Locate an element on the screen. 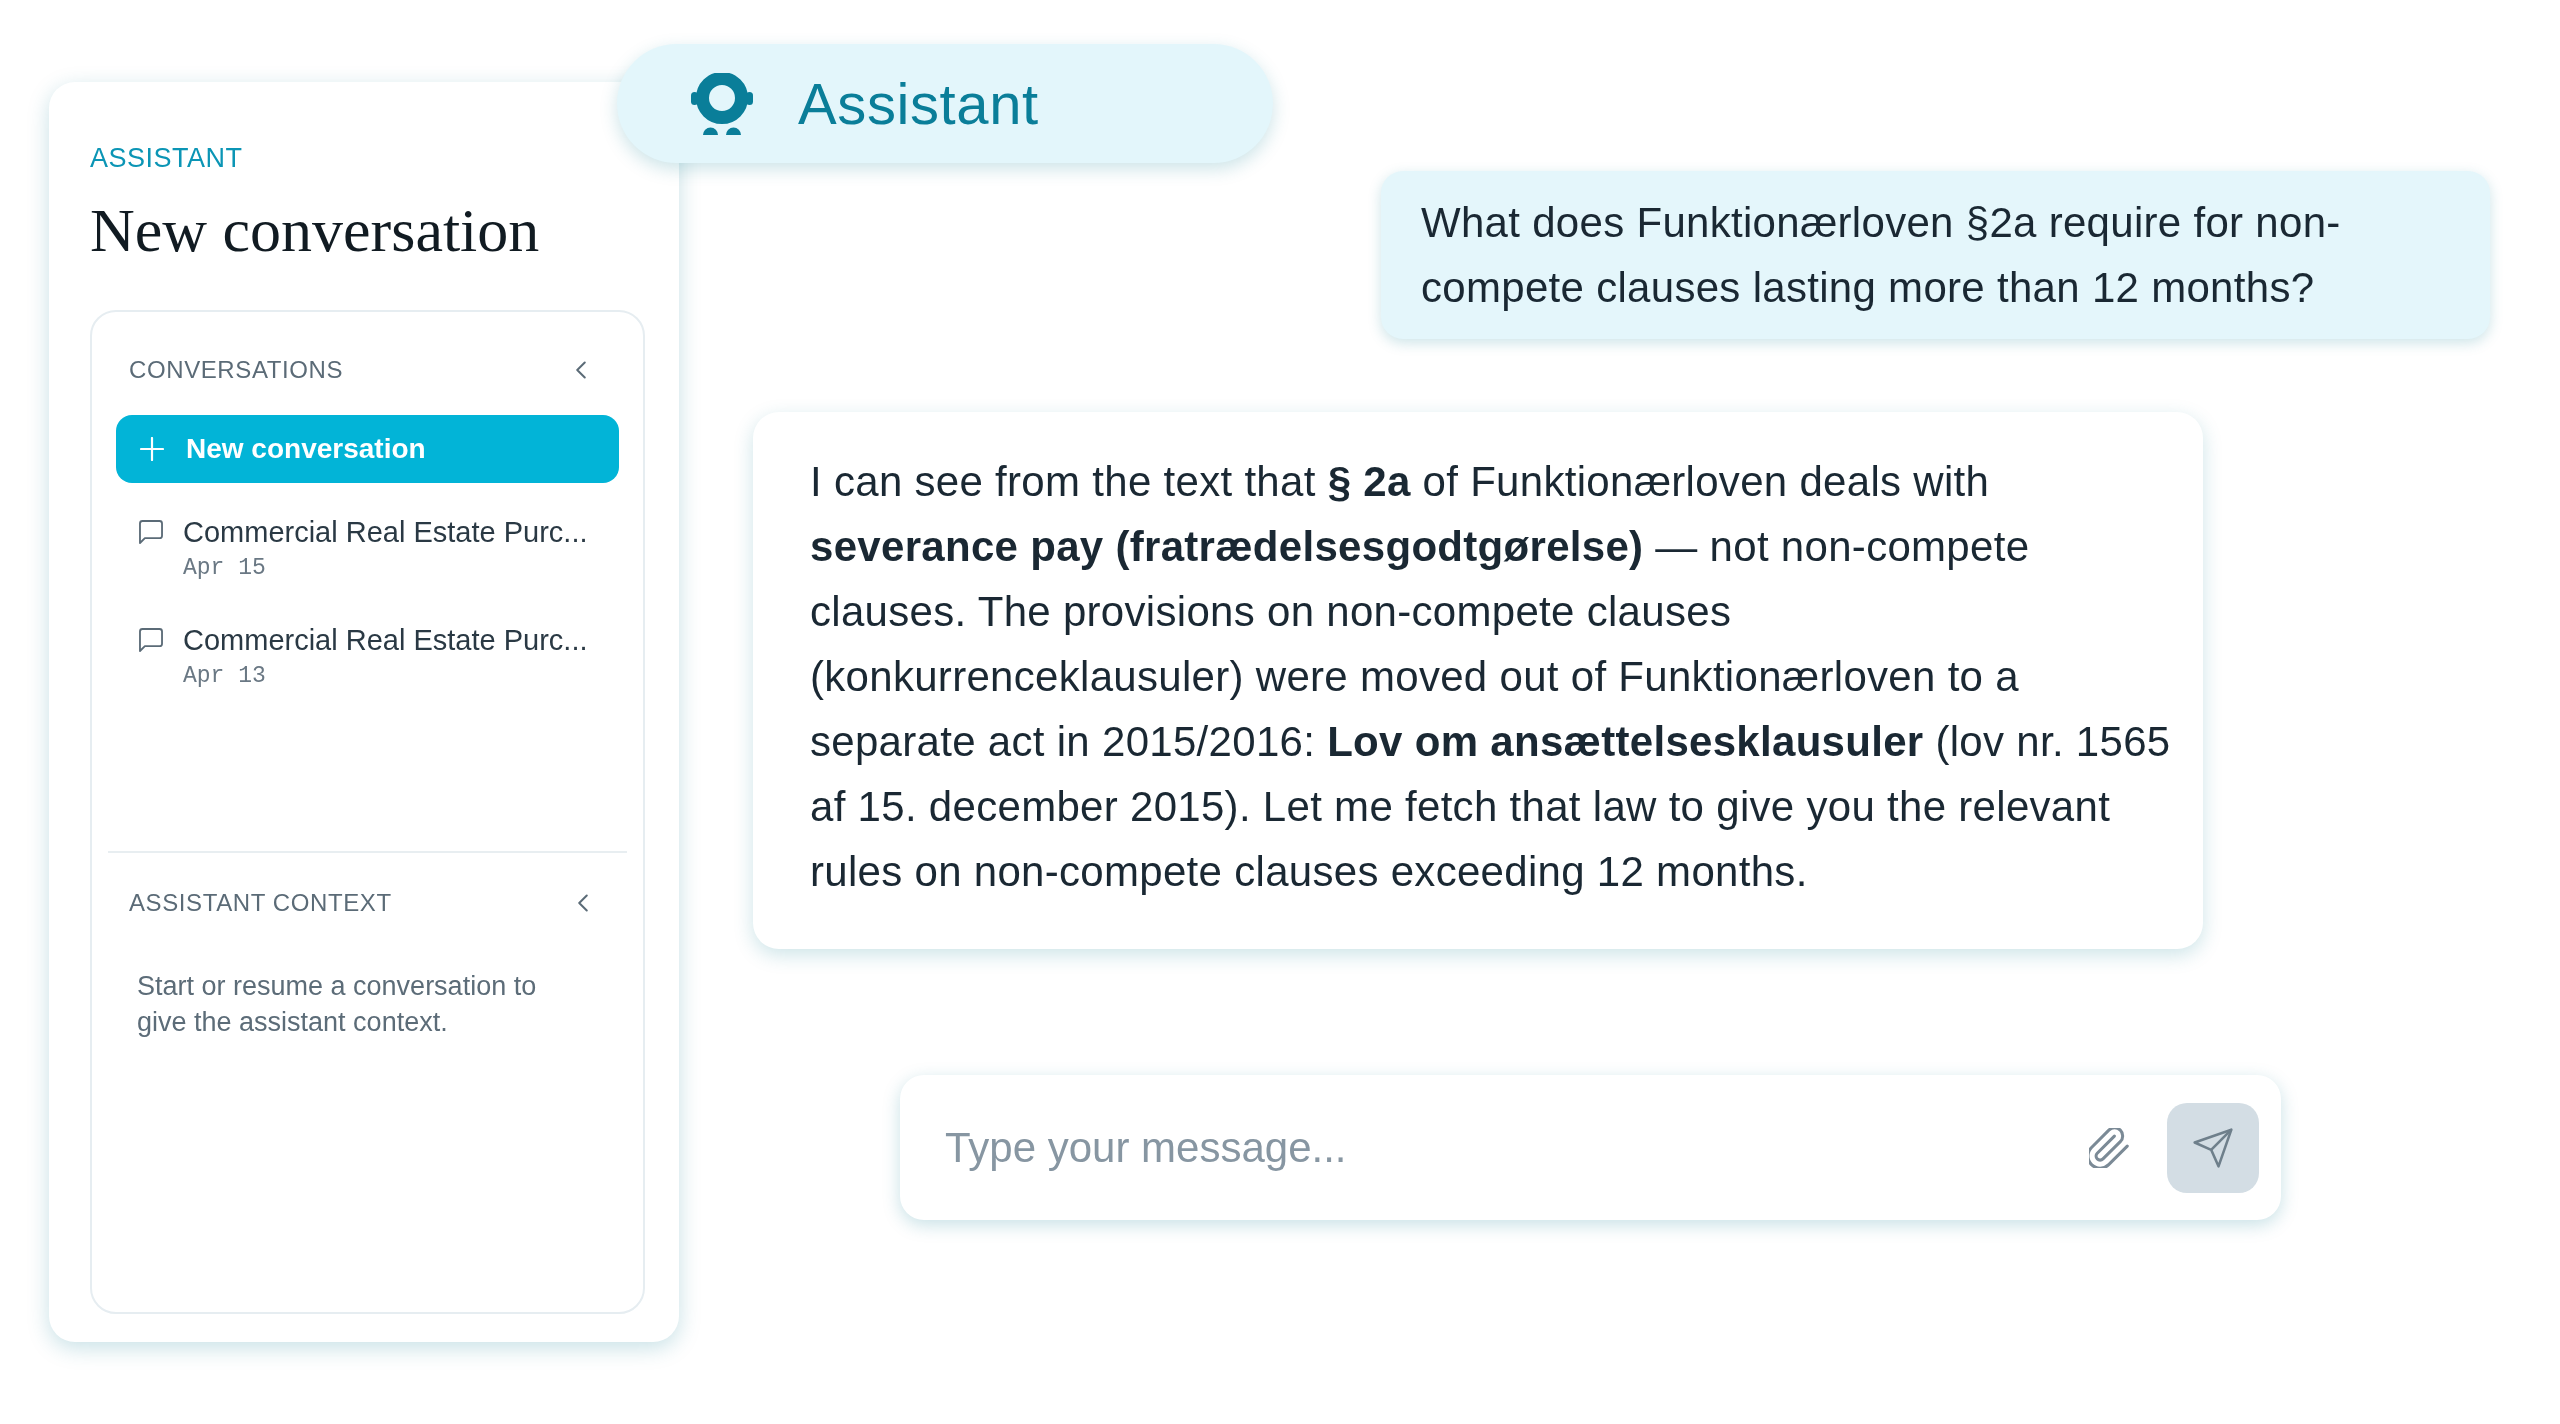 This screenshot has width=2560, height=1424. user-message: What does Funktionærloven §2a require for non-compete clauses lasting more than 12 months? is located at coordinates (1935, 255).